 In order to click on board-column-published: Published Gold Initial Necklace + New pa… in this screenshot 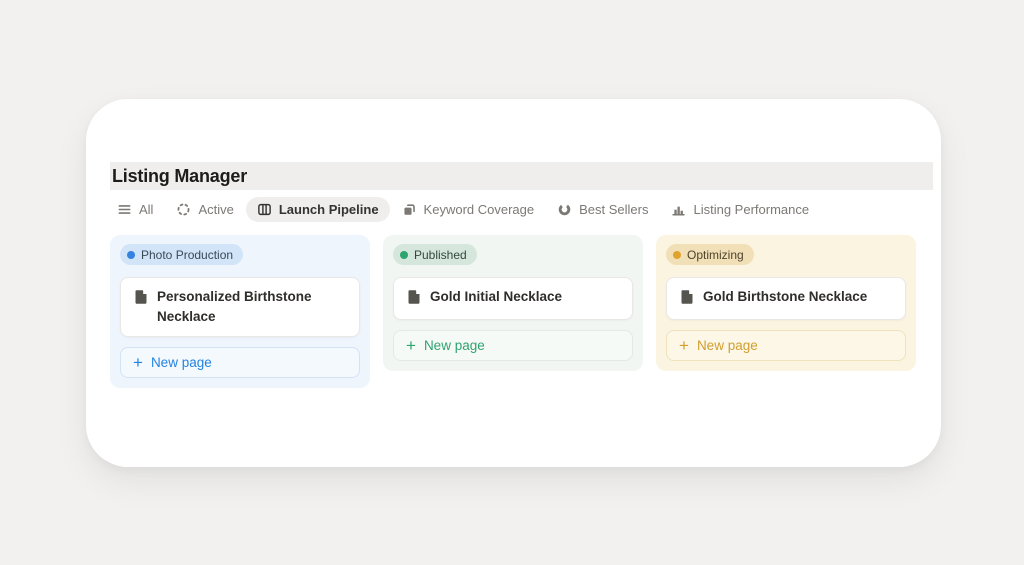, I will do `click(513, 303)`.